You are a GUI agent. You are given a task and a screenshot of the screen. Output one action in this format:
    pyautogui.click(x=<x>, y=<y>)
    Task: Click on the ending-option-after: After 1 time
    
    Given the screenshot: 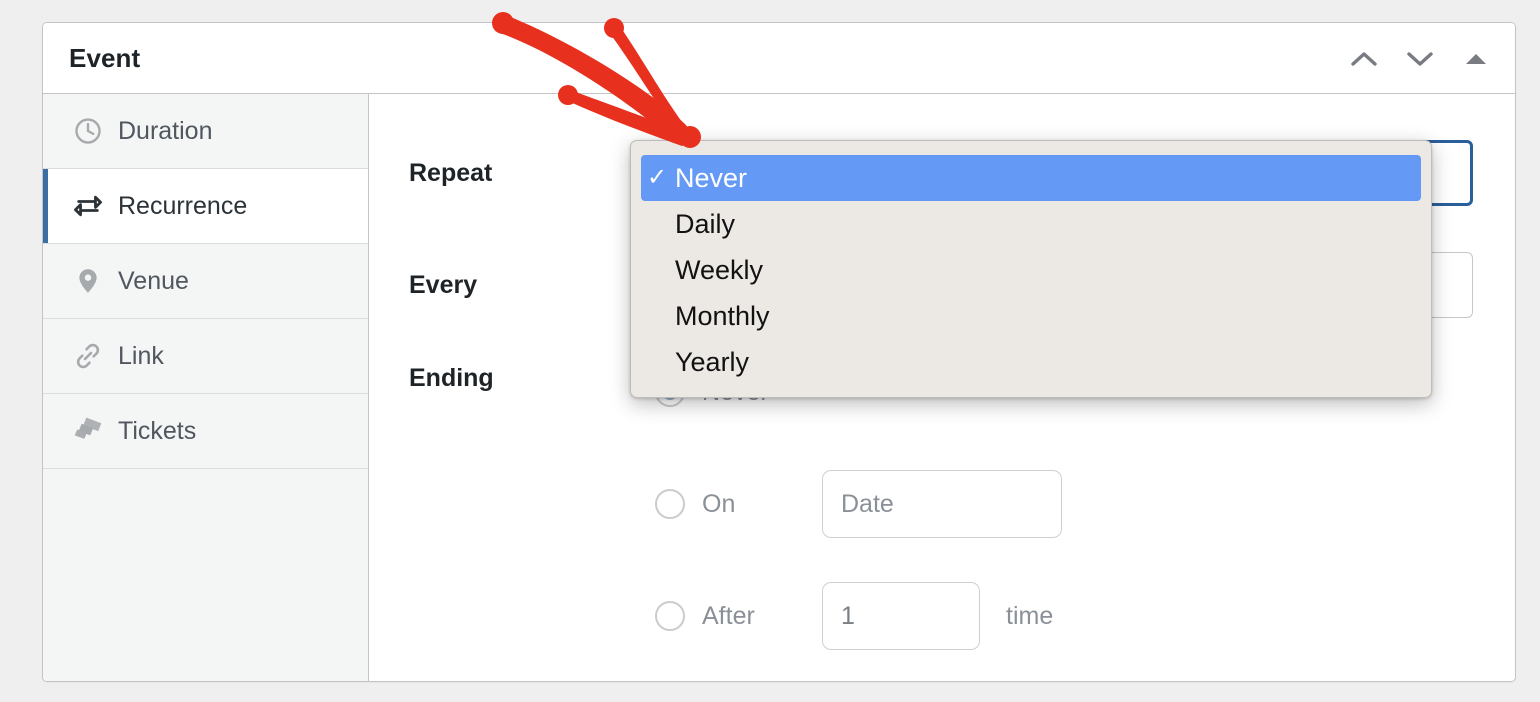 What is the action you would take?
    pyautogui.click(x=1078, y=616)
    